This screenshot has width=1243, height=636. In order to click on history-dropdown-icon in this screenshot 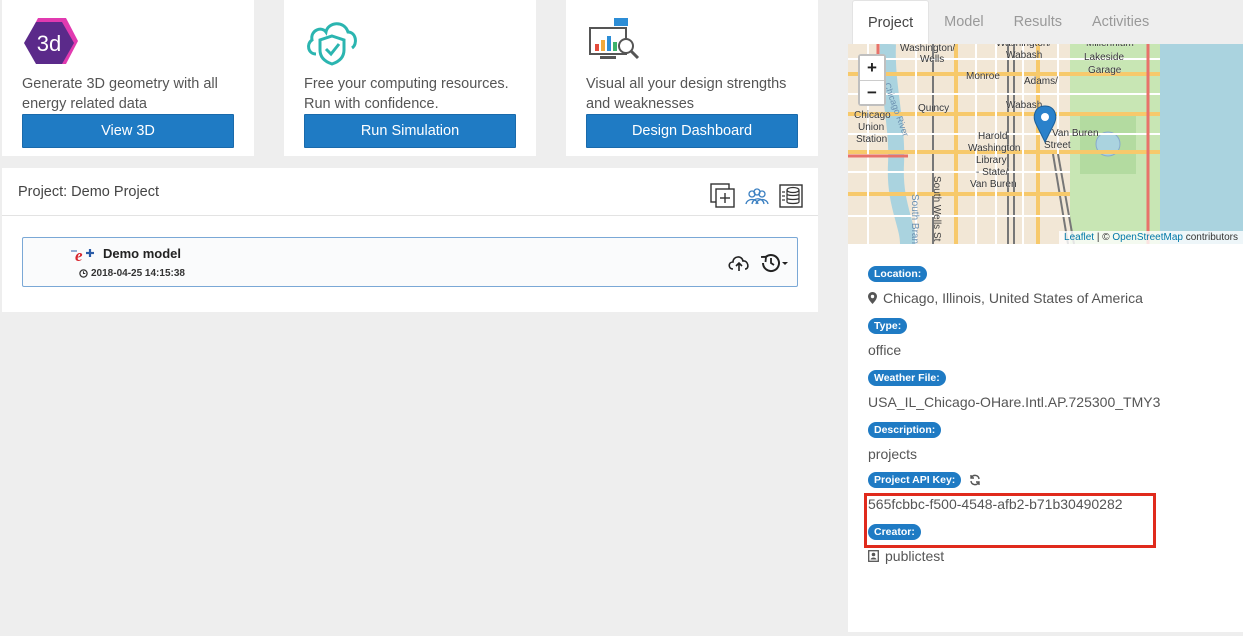, I will do `click(774, 263)`.